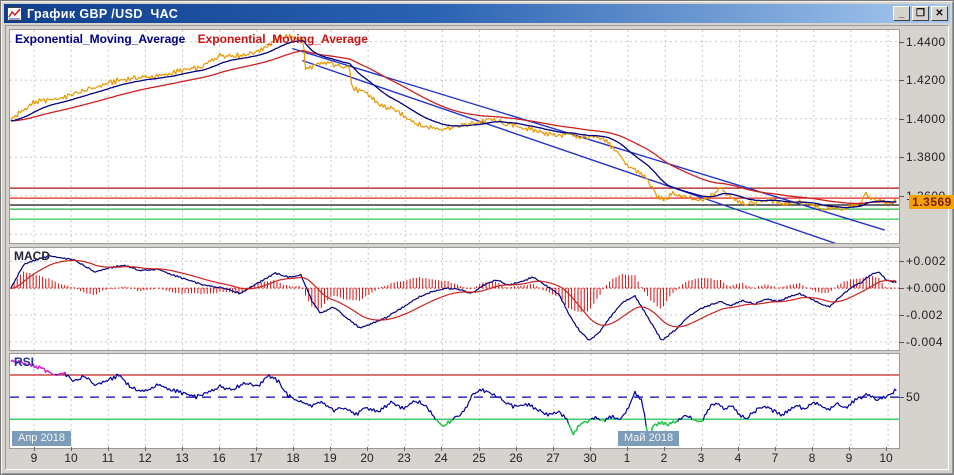 The width and height of the screenshot is (954, 475). I want to click on macd-ytick-label: +0.002, so click(926, 261).